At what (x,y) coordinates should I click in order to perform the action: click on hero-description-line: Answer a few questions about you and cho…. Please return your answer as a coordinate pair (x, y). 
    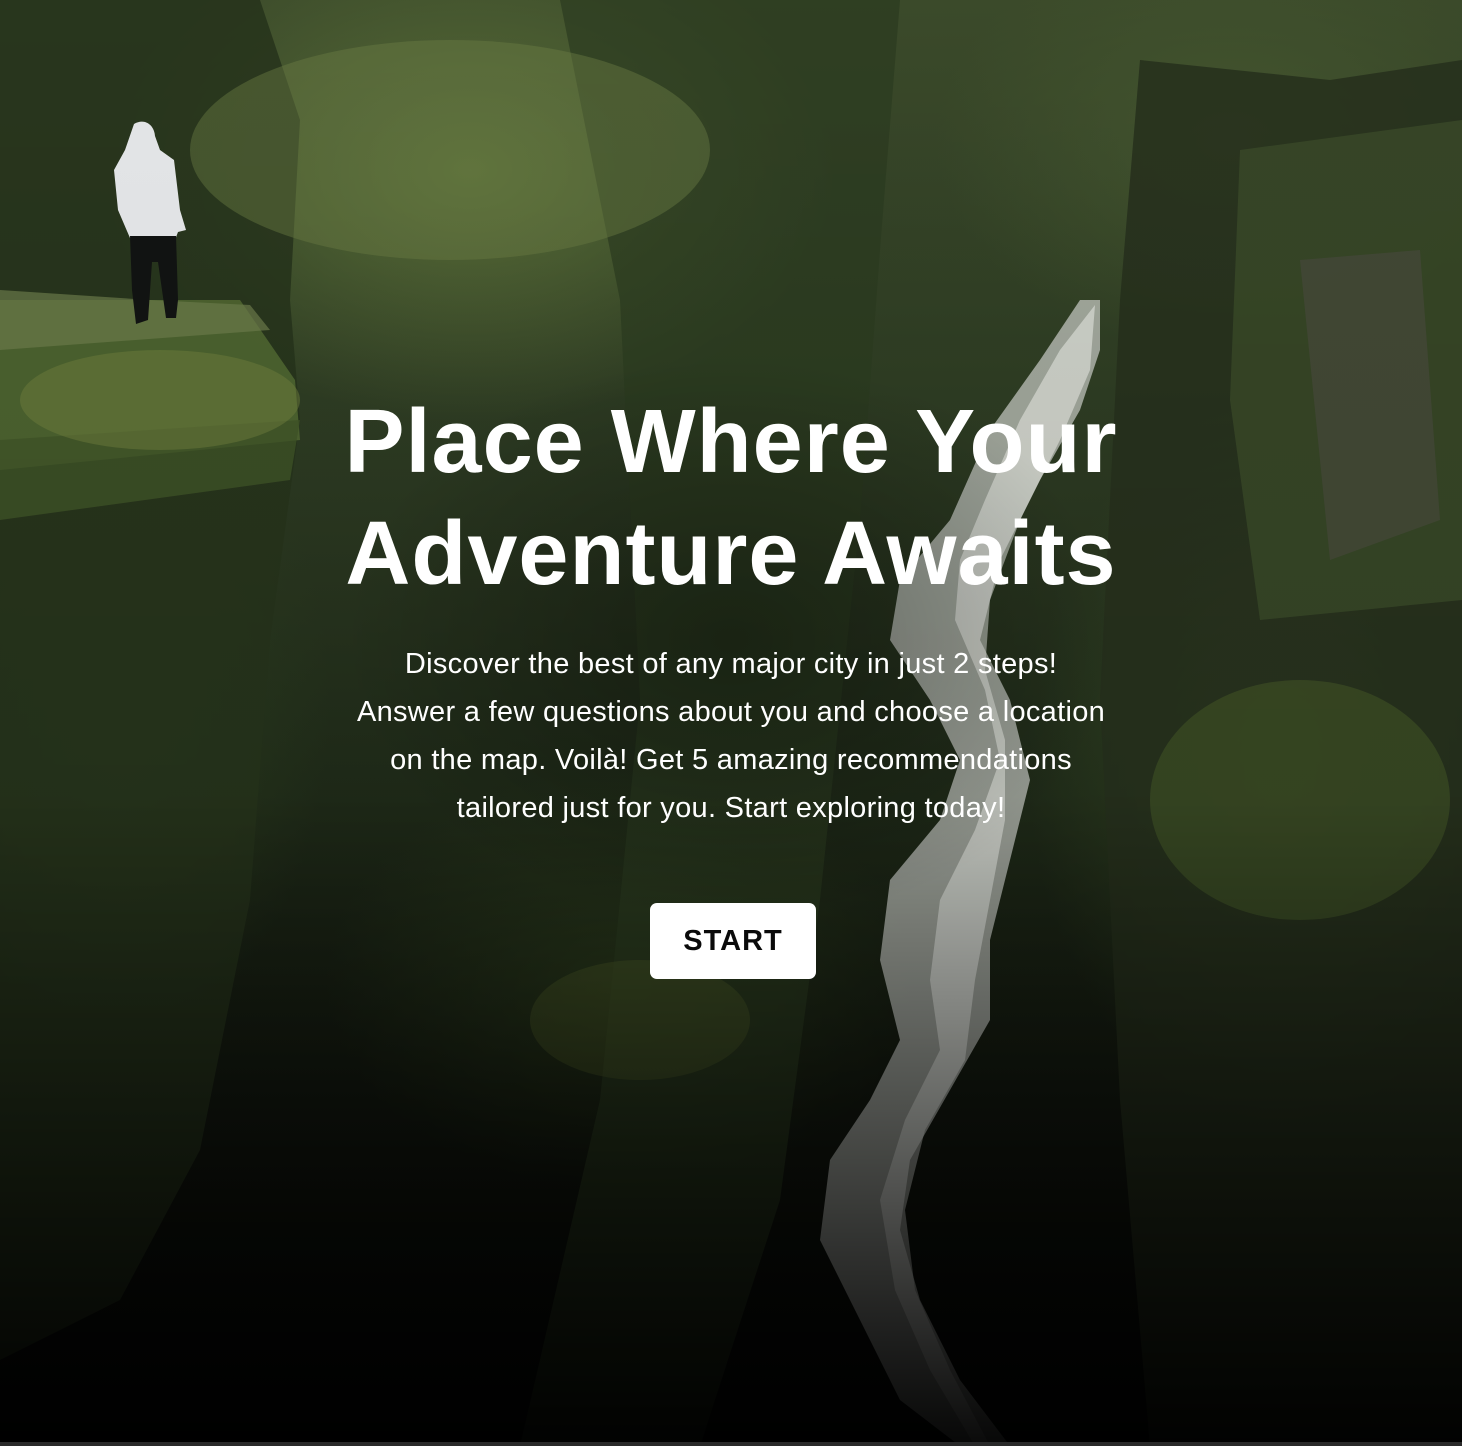
    Looking at the image, I should click on (731, 712).